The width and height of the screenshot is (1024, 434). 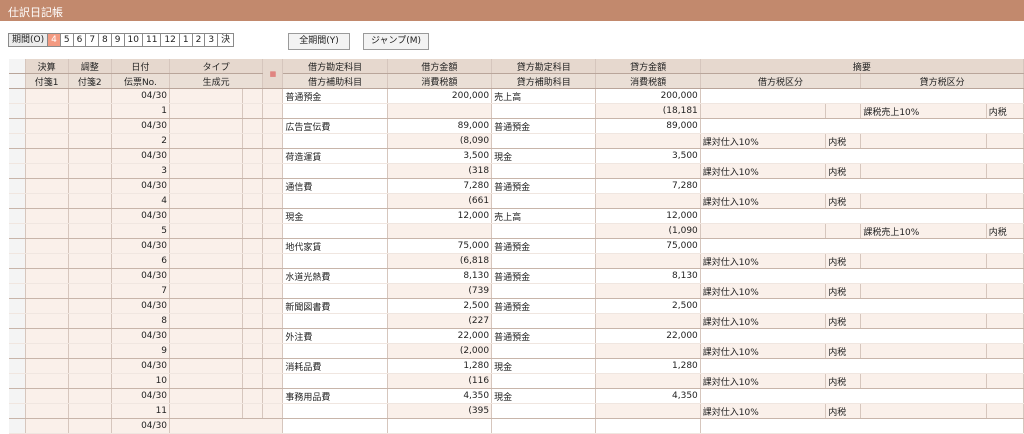 What do you see at coordinates (440, 336) in the screenshot?
I see `debit-amount-cell: 22,000` at bounding box center [440, 336].